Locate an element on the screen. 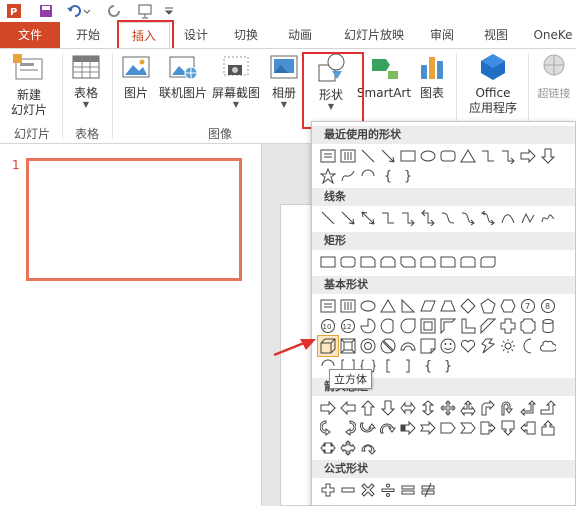 This screenshot has height=506, width=576. curved-double-arrow-connector-shape-icon is located at coordinates (488, 218).